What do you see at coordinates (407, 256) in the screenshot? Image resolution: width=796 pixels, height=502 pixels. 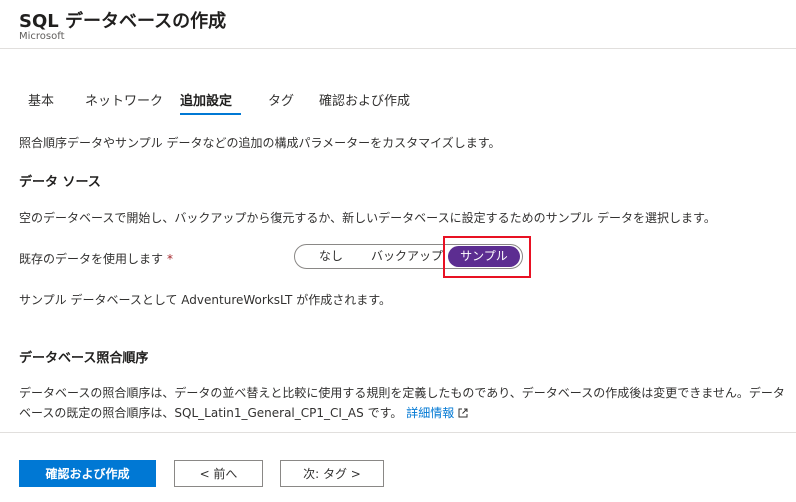 I see `option-backup: バックアップ` at bounding box center [407, 256].